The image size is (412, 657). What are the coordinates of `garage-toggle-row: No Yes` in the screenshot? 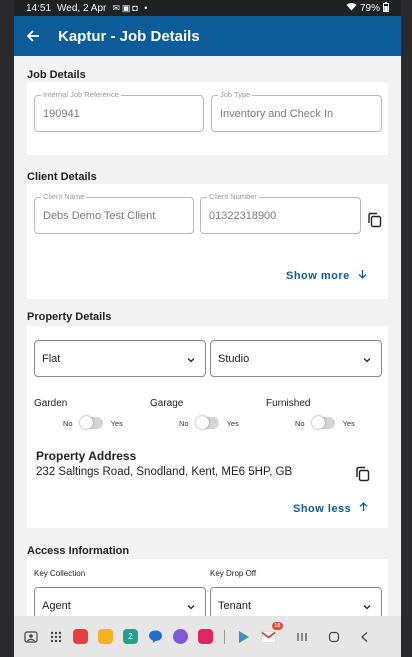 It's located at (209, 422).